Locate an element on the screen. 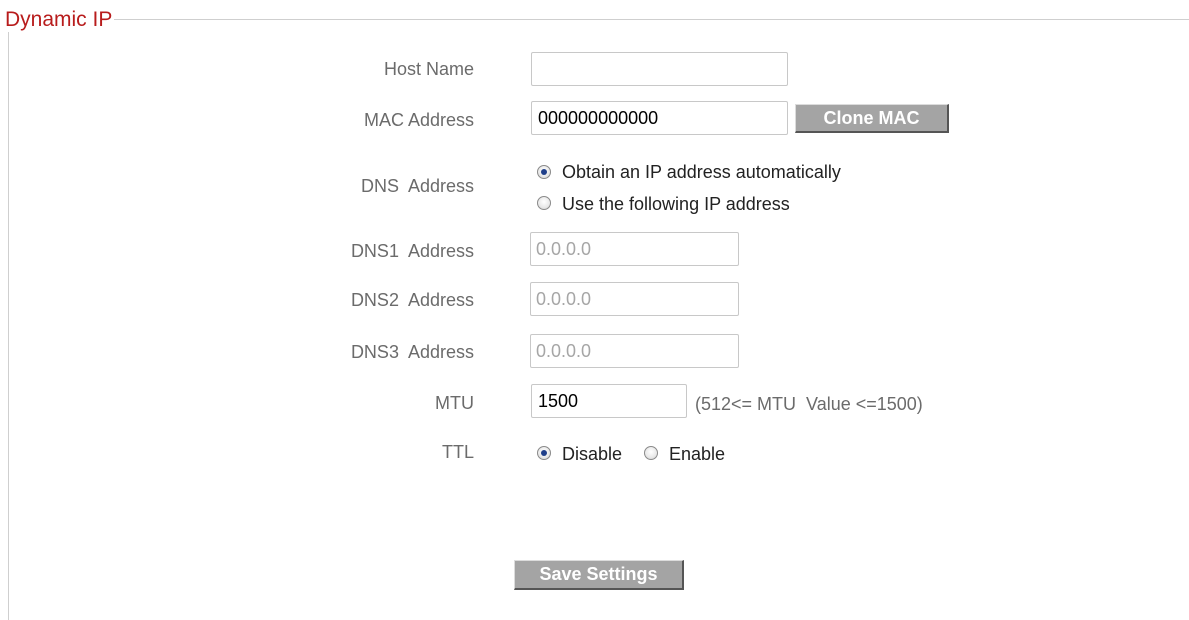 The width and height of the screenshot is (1189, 620). ttl-enable-option-label: Enable is located at coordinates (697, 454).